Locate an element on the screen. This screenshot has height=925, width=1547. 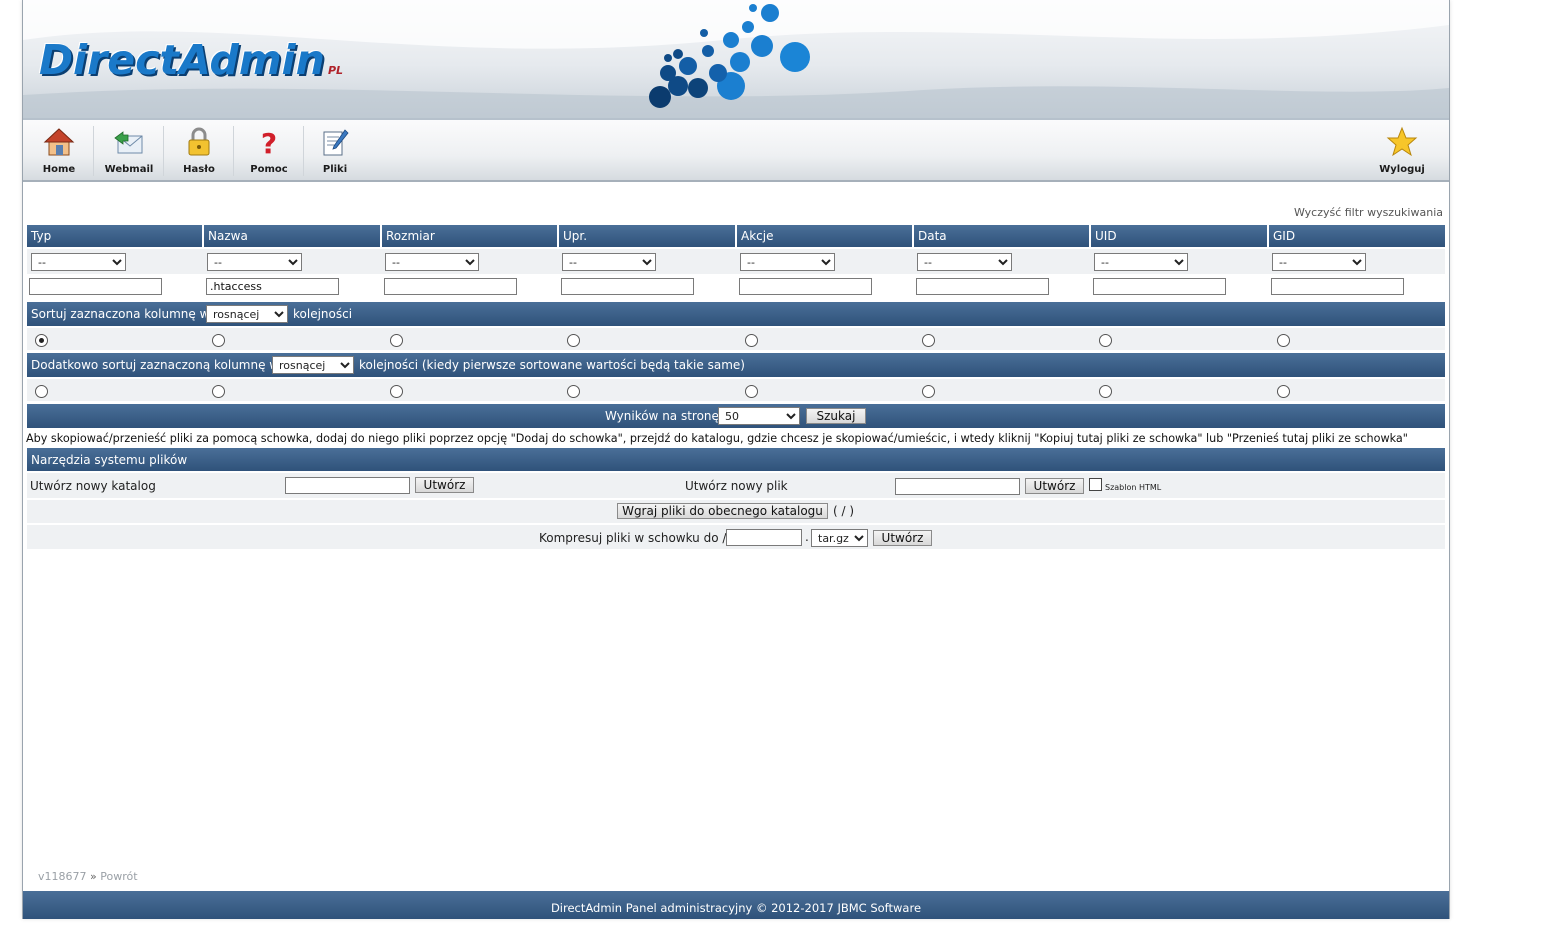
compress-label: Kompresuj pliki w schowku do // is located at coordinates (635, 538).